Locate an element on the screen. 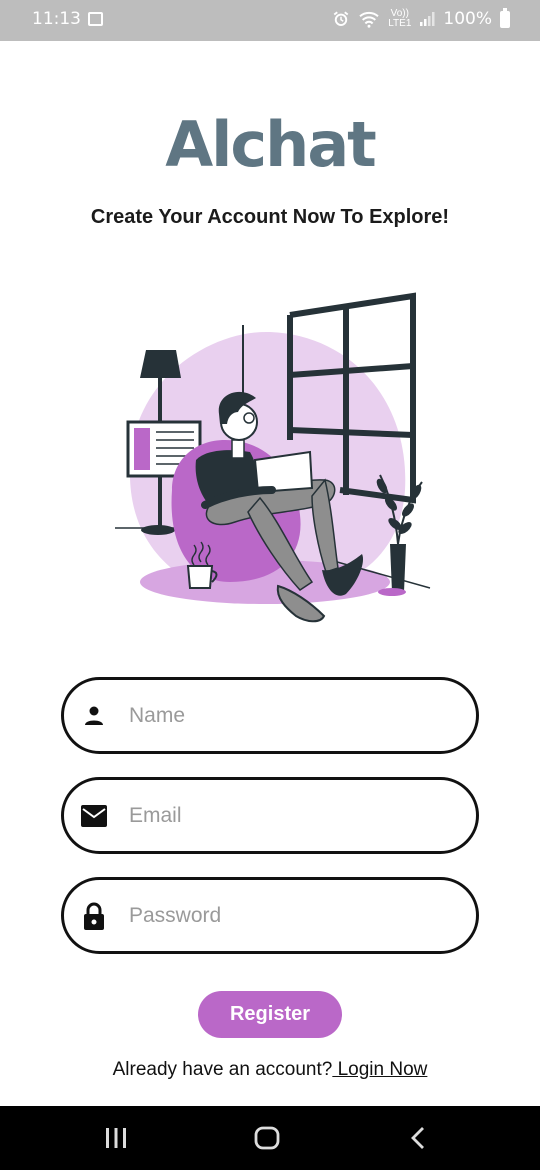 This screenshot has height=1170, width=540. email-field is located at coordinates (270, 815).